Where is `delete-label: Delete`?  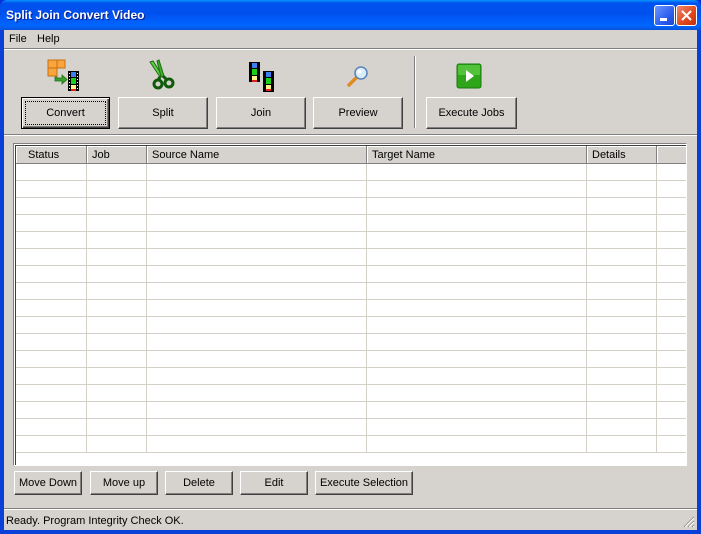 delete-label: Delete is located at coordinates (199, 483).